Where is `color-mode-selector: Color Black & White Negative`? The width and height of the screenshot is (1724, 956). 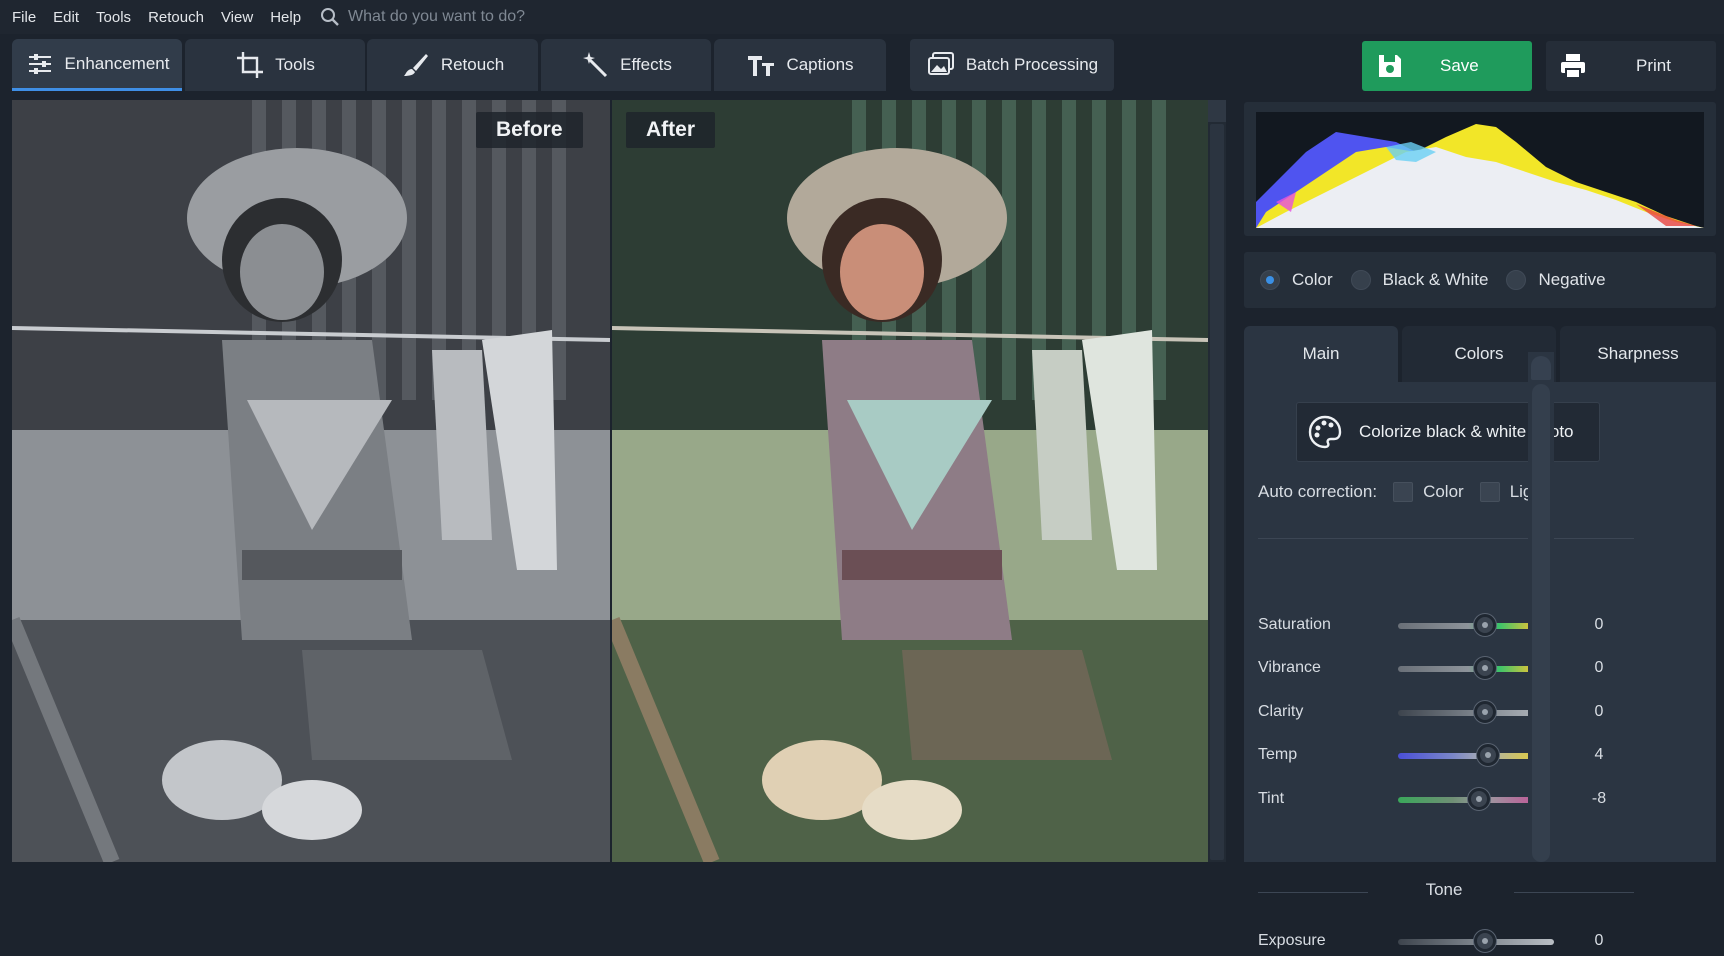 color-mode-selector: Color Black & White Negative is located at coordinates (1480, 280).